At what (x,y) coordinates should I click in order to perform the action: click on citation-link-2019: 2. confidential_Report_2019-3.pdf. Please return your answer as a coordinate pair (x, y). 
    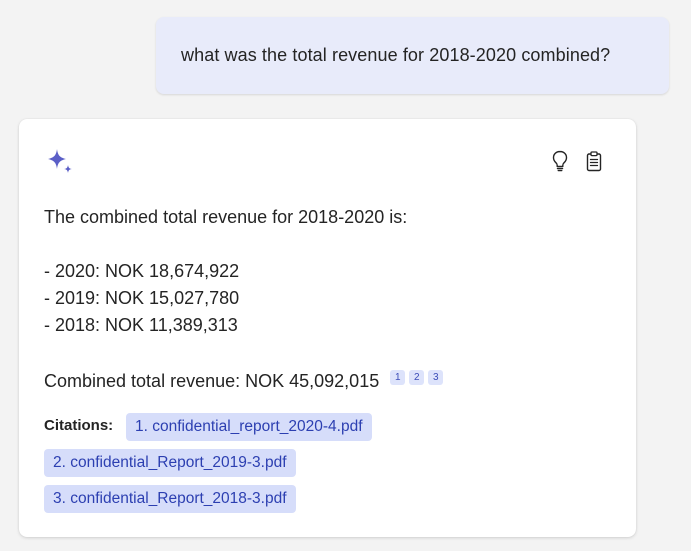
    Looking at the image, I should click on (170, 463).